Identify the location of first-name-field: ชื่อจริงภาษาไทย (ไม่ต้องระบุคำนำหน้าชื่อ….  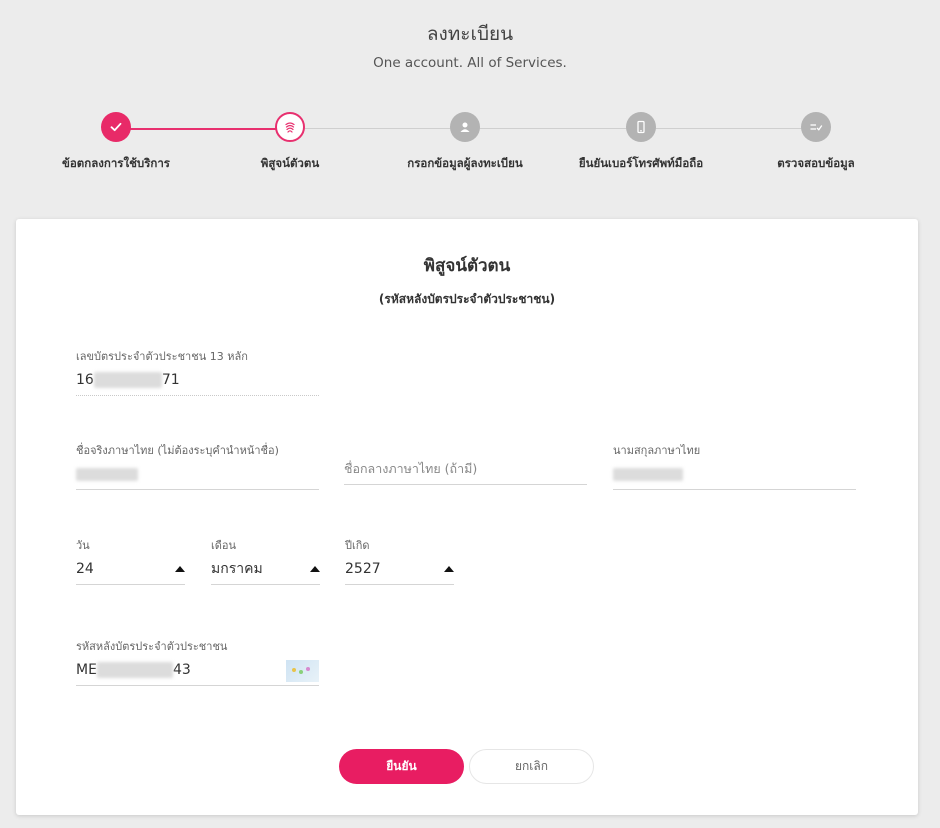
(197, 465).